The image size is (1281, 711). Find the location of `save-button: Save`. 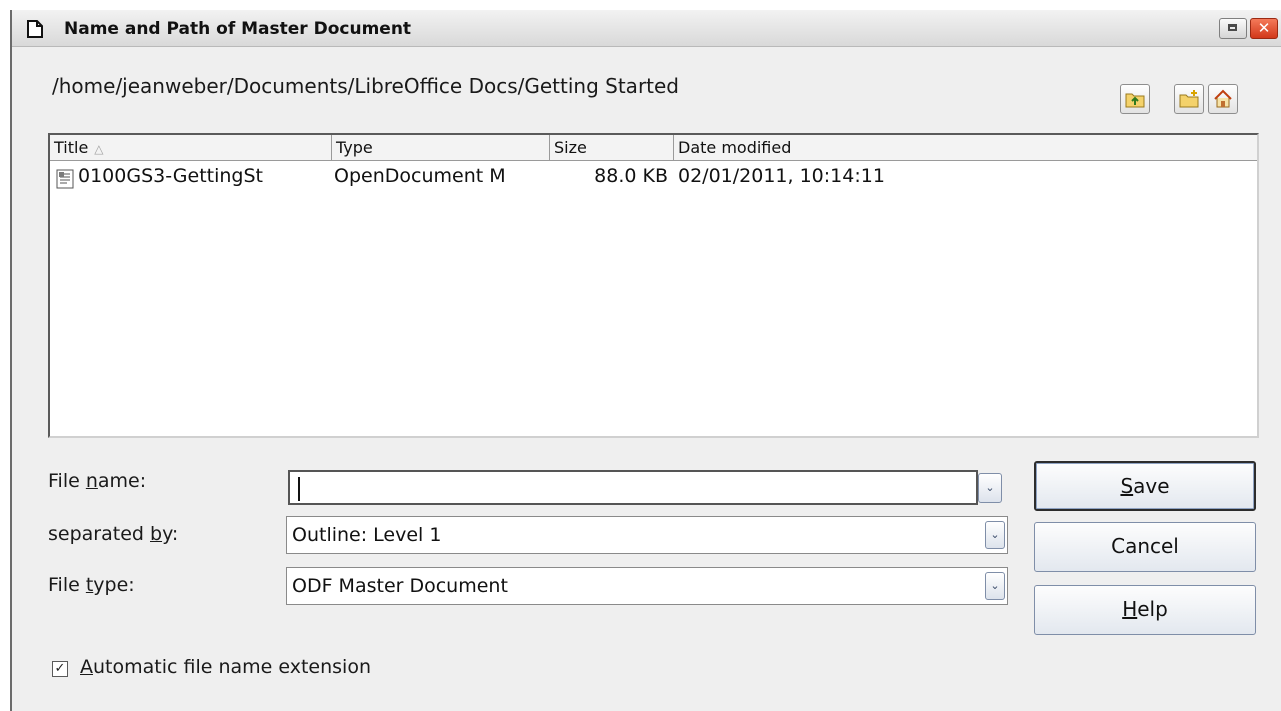

save-button: Save is located at coordinates (1145, 486).